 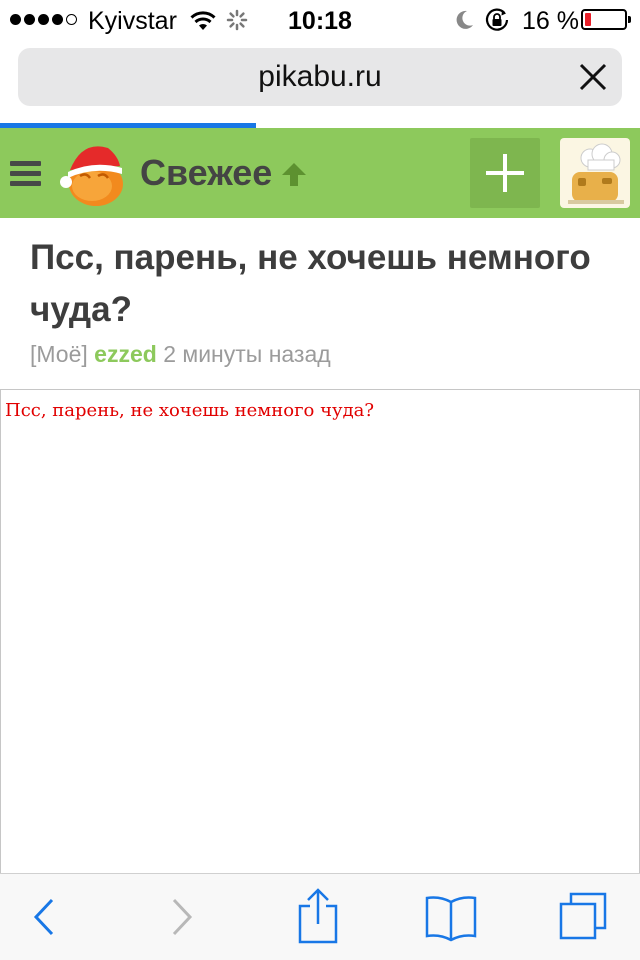 What do you see at coordinates (206, 173) in the screenshot?
I see `section-title: Свежее` at bounding box center [206, 173].